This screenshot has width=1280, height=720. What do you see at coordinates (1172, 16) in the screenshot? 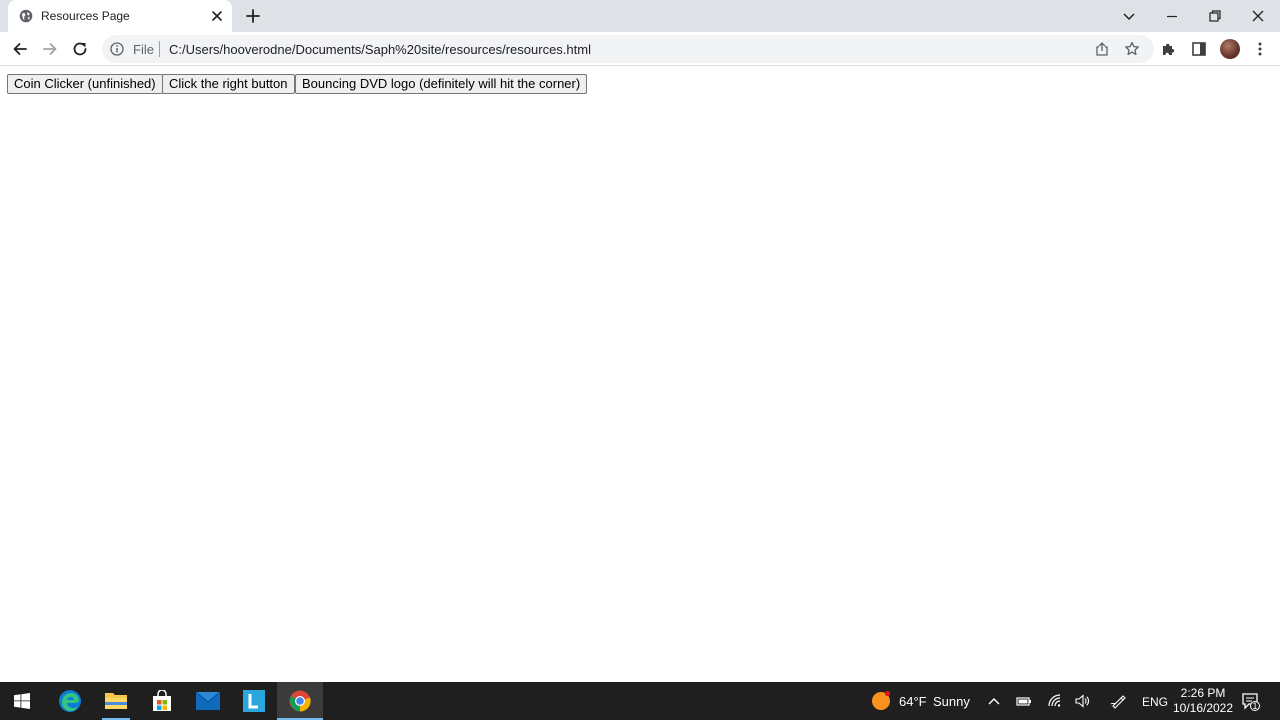
I see `minimize-icon` at bounding box center [1172, 16].